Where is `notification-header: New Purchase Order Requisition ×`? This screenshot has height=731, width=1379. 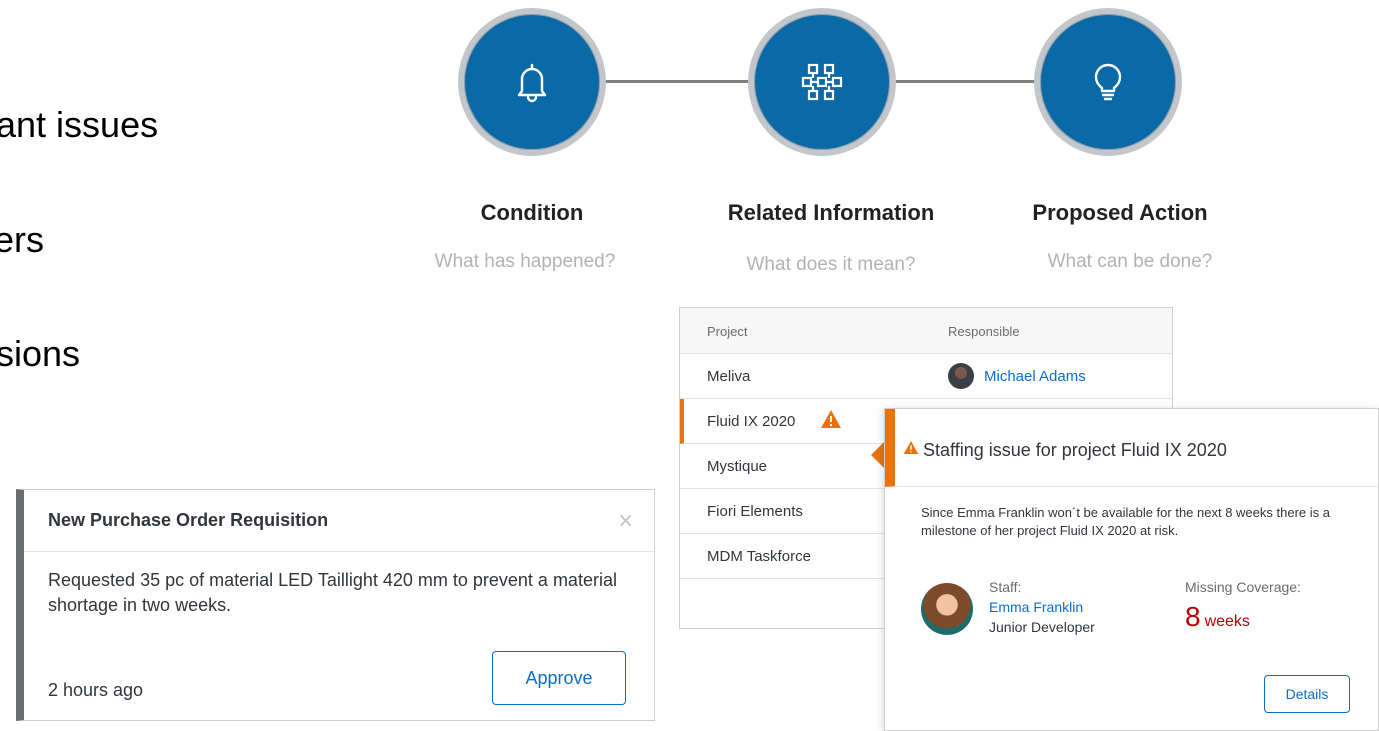 notification-header: New Purchase Order Requisition × is located at coordinates (339, 521).